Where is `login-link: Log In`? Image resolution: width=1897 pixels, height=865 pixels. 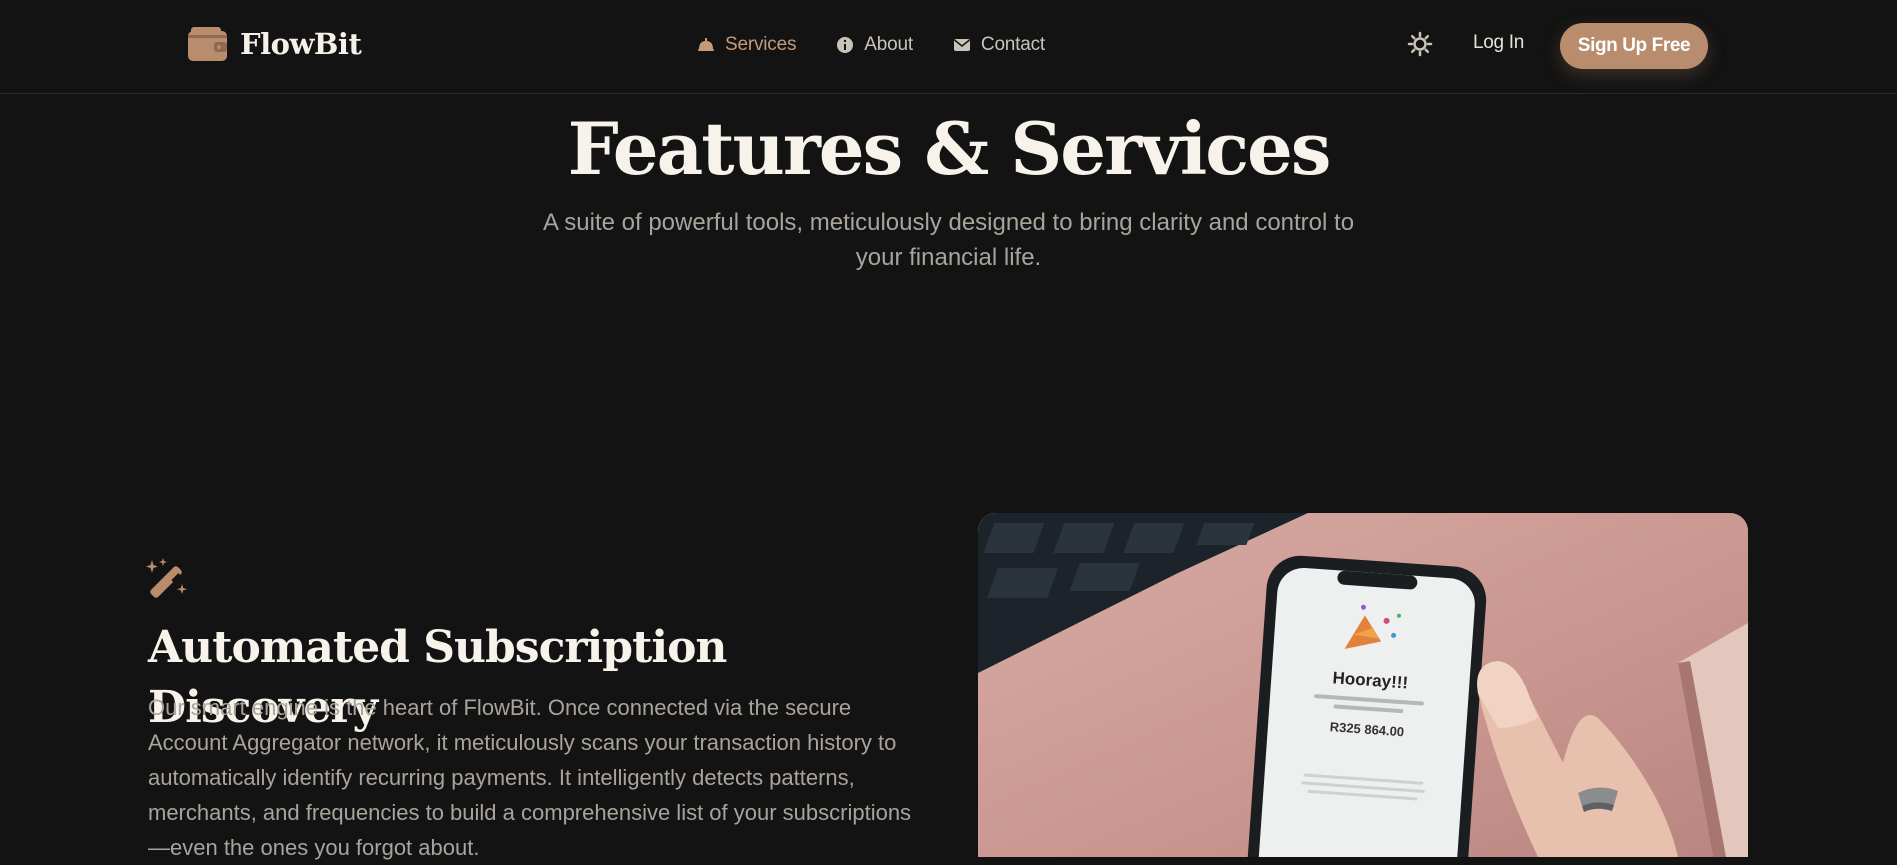 login-link: Log In is located at coordinates (1498, 43).